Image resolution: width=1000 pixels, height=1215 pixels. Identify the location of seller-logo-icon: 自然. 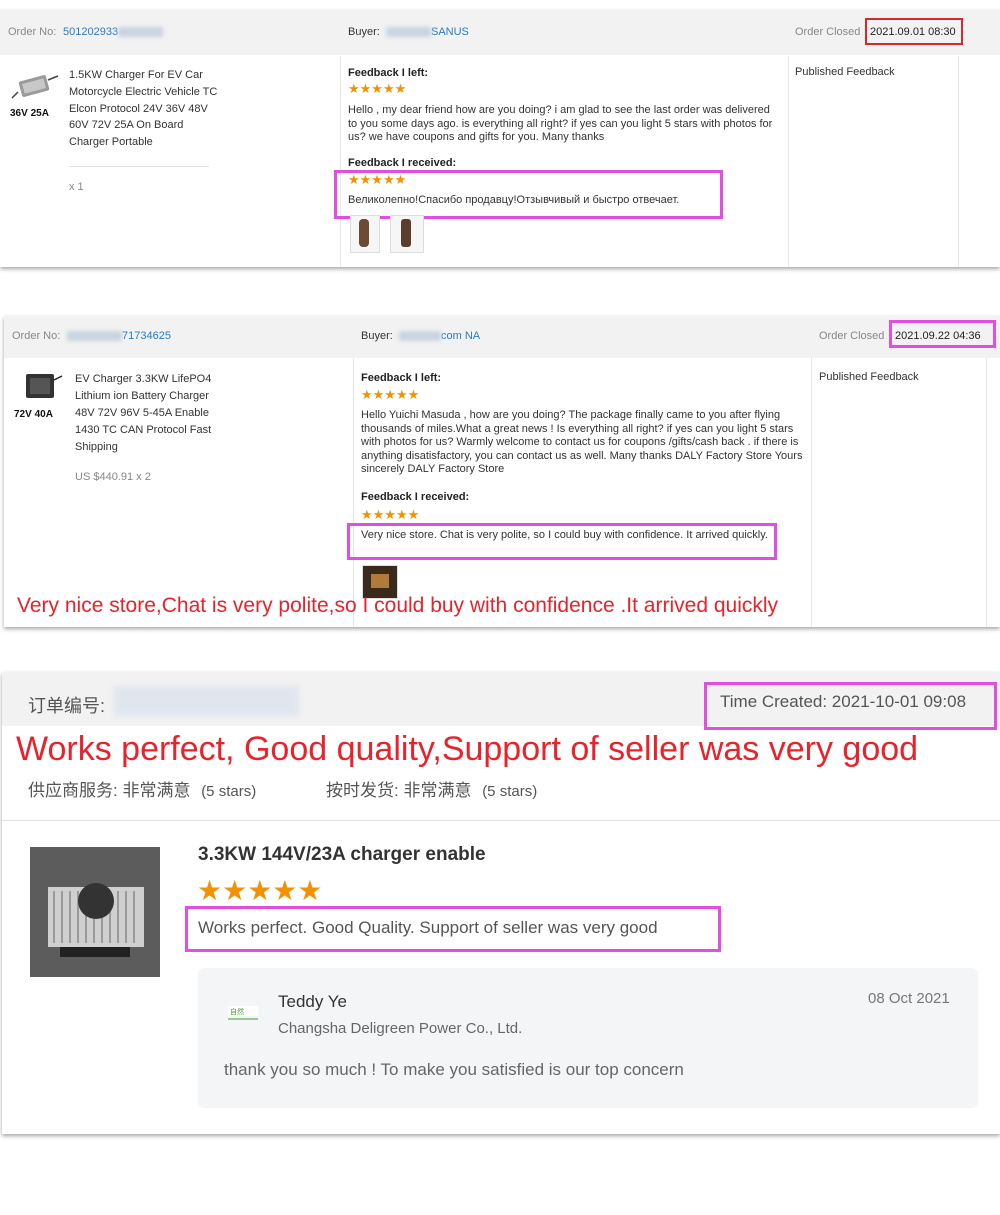
(243, 1012).